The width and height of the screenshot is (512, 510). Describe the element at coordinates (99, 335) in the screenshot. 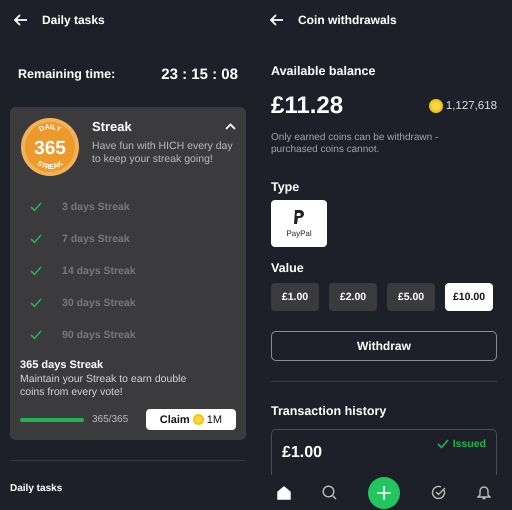

I see `milestone-label: 90 days Streak` at that location.